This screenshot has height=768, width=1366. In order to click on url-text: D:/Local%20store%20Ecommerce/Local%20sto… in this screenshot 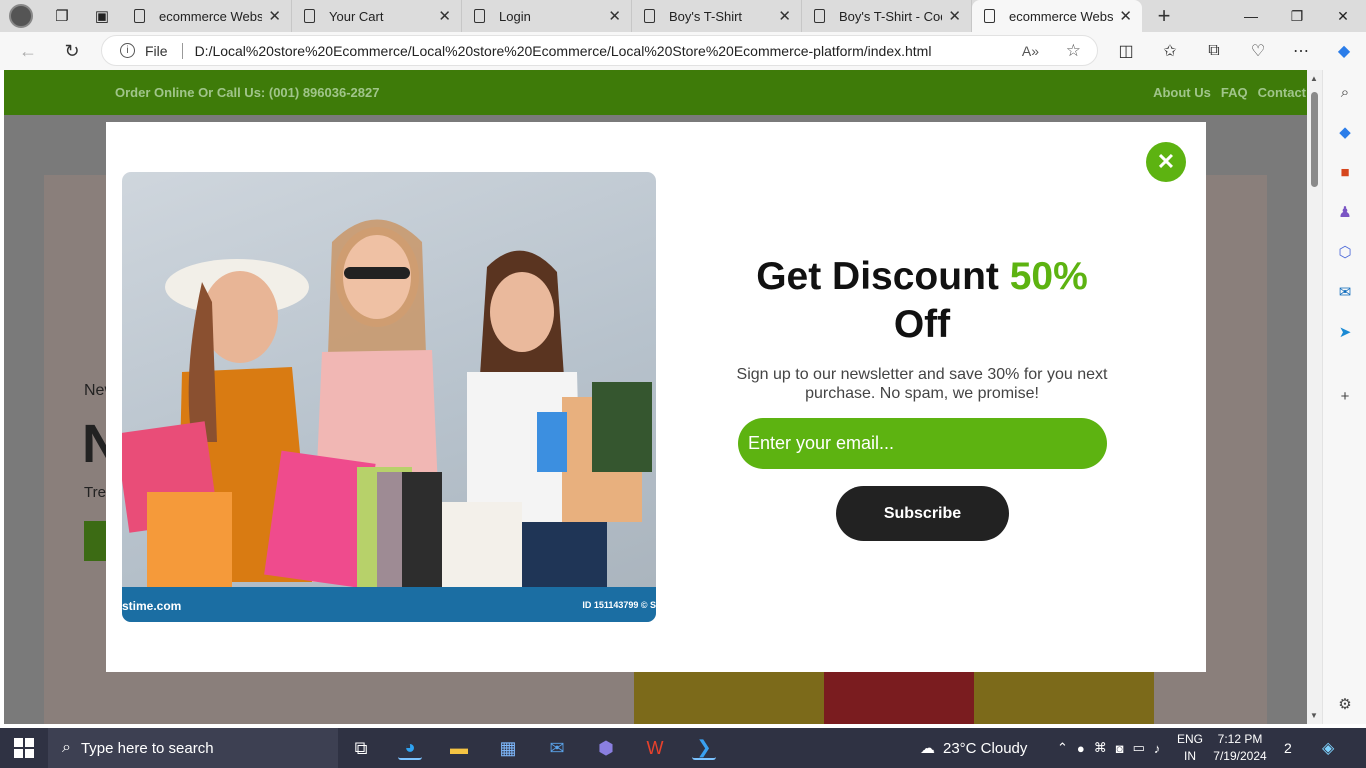, I will do `click(563, 51)`.